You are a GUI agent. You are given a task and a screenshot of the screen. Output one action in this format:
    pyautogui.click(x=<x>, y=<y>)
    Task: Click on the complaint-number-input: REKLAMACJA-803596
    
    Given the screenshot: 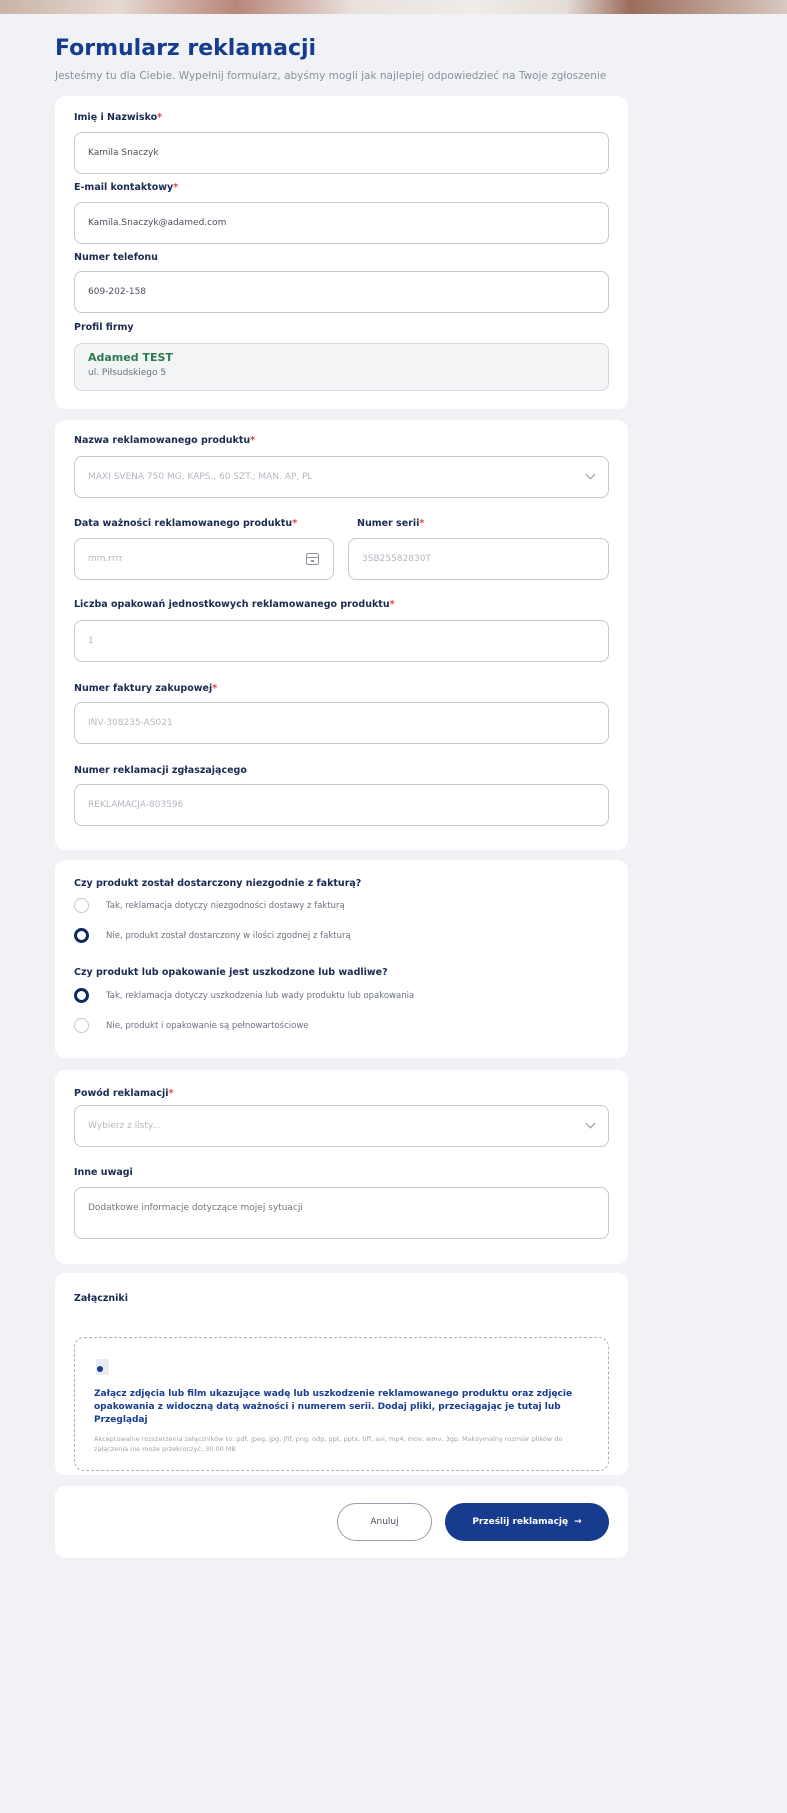 What is the action you would take?
    pyautogui.click(x=341, y=805)
    